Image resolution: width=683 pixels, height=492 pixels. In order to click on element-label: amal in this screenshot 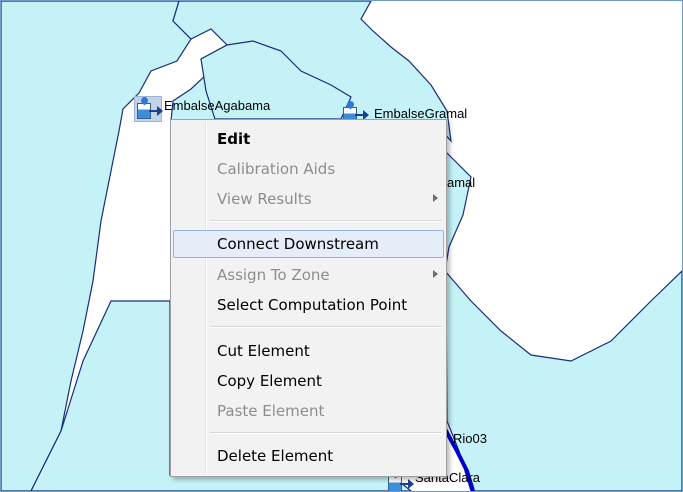, I will do `click(461, 182)`.